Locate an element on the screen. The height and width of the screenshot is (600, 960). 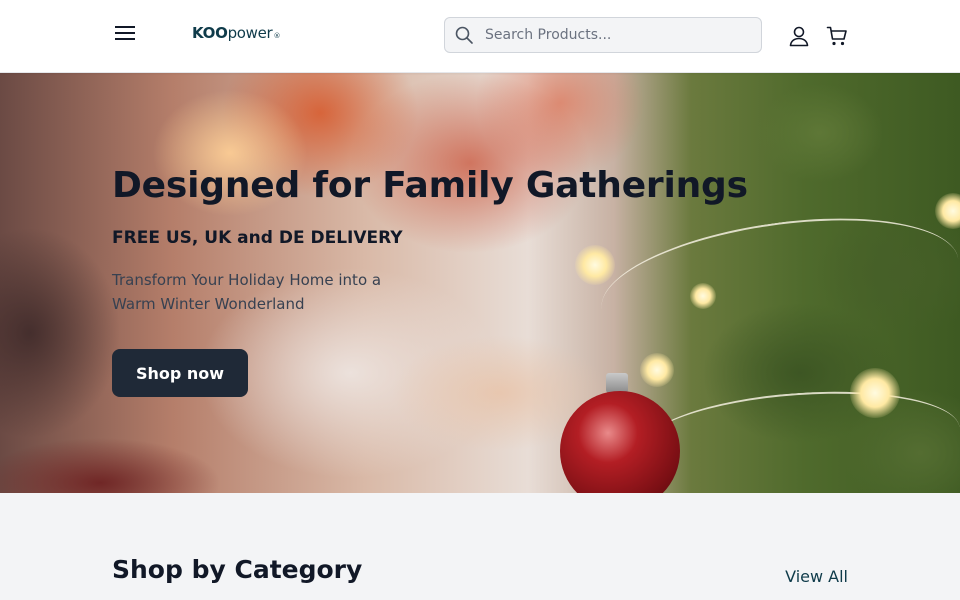
site-header: KOO power ® is located at coordinates (480, 36).